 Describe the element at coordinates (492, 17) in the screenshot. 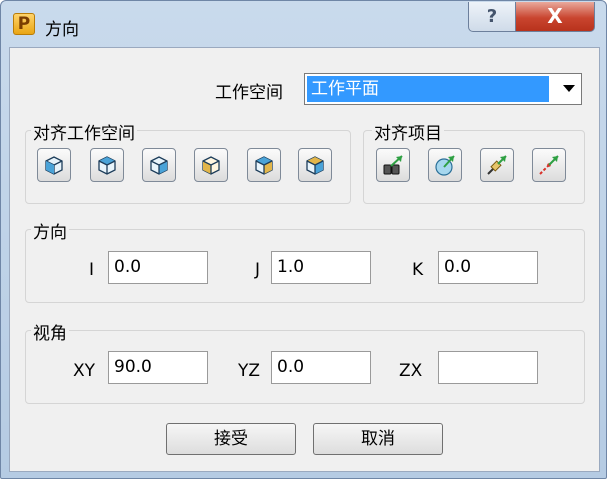

I see `help-button: ?` at that location.